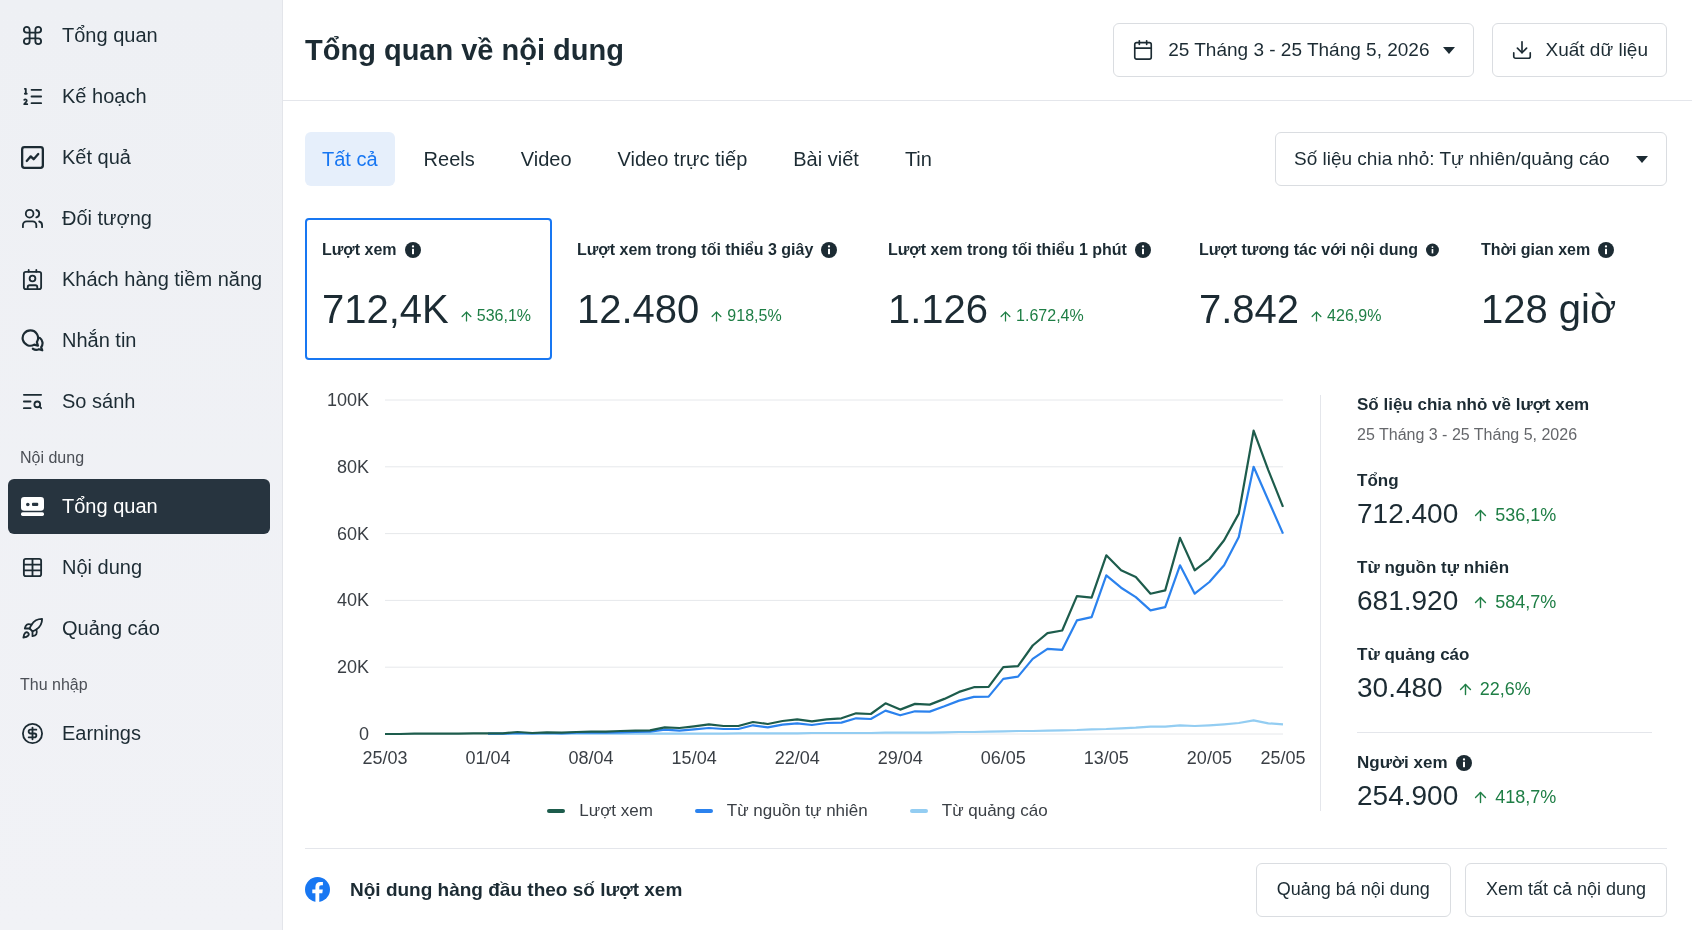  I want to click on metric-value: 1.126, so click(938, 309).